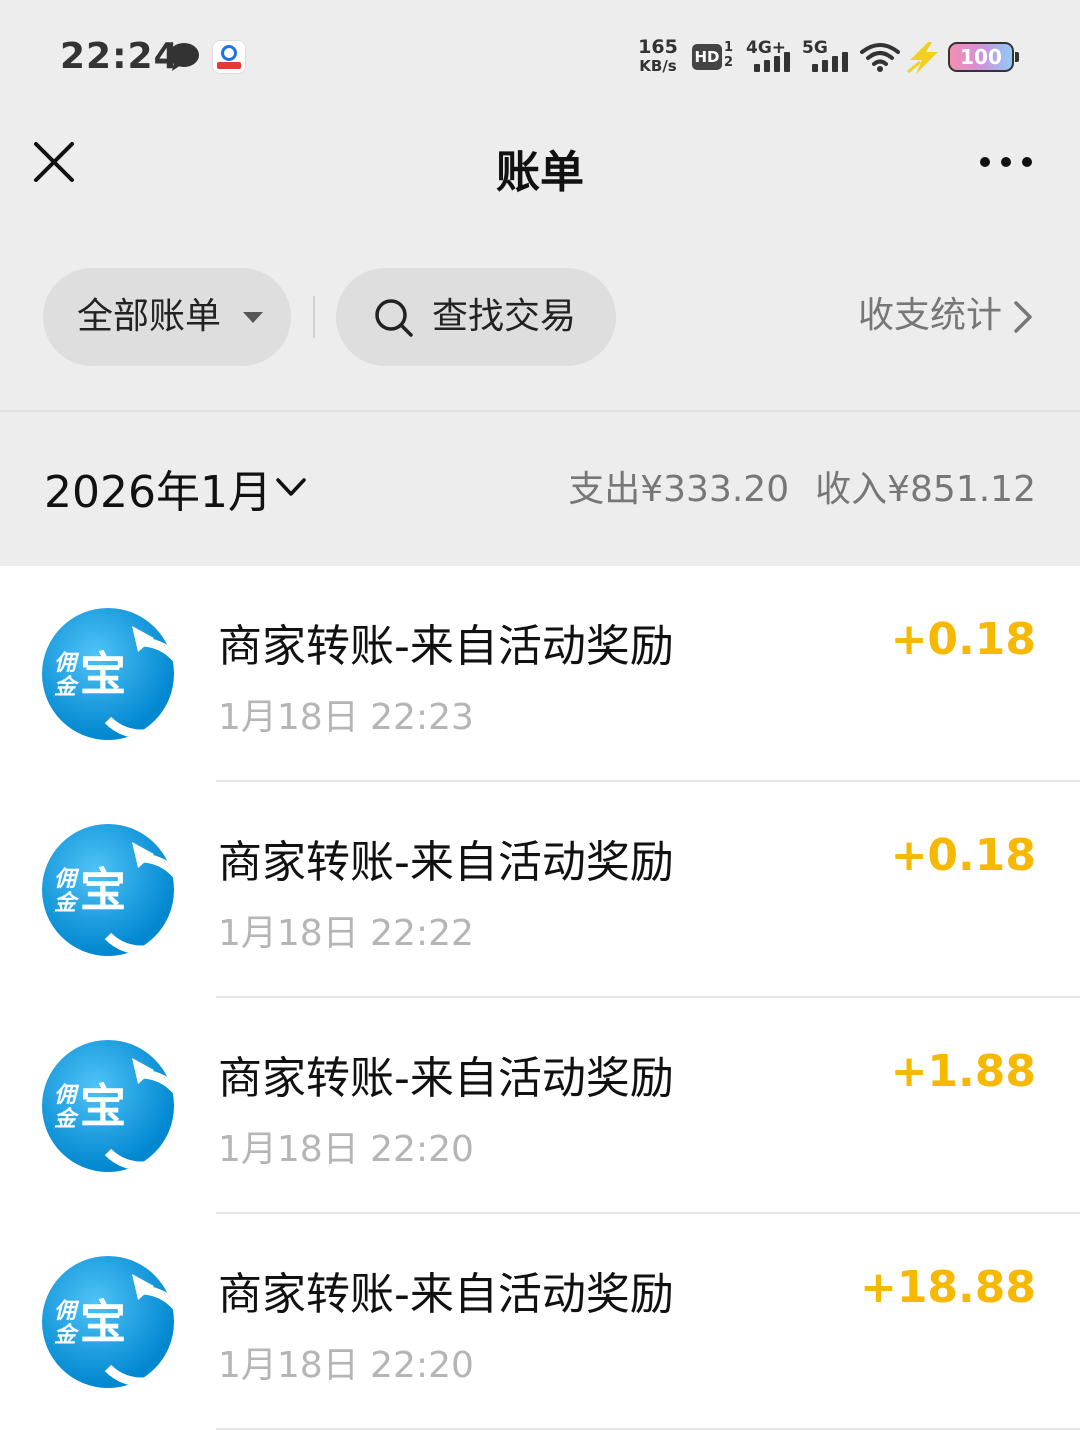 This screenshot has width=1080, height=1431. Describe the element at coordinates (229, 57) in the screenshot. I see `telecom-app-icon` at that location.